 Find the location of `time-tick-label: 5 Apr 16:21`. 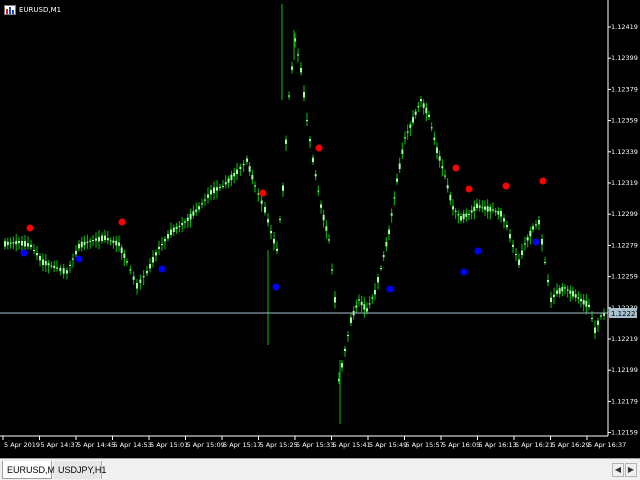

time-tick-label: 5 Apr 16:21 is located at coordinates (534, 445).